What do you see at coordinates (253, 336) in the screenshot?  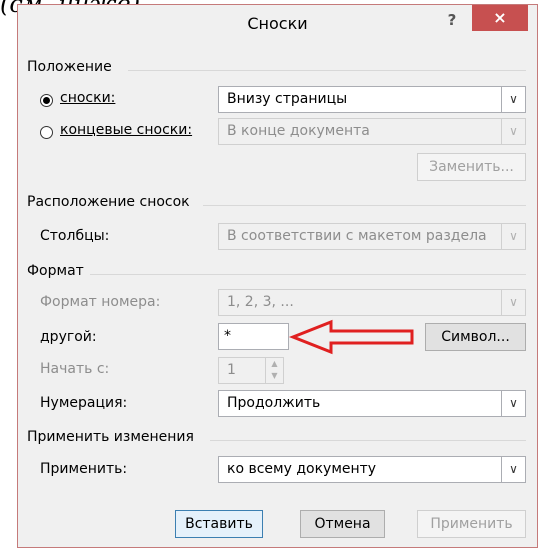 I see `custom-mark-input: *` at bounding box center [253, 336].